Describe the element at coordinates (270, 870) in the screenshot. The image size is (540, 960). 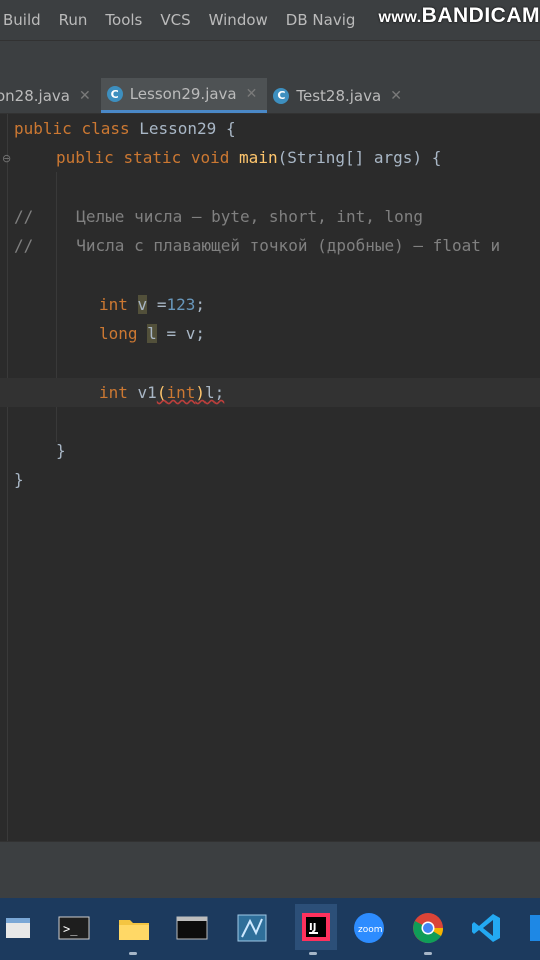
I see `status-bar` at that location.